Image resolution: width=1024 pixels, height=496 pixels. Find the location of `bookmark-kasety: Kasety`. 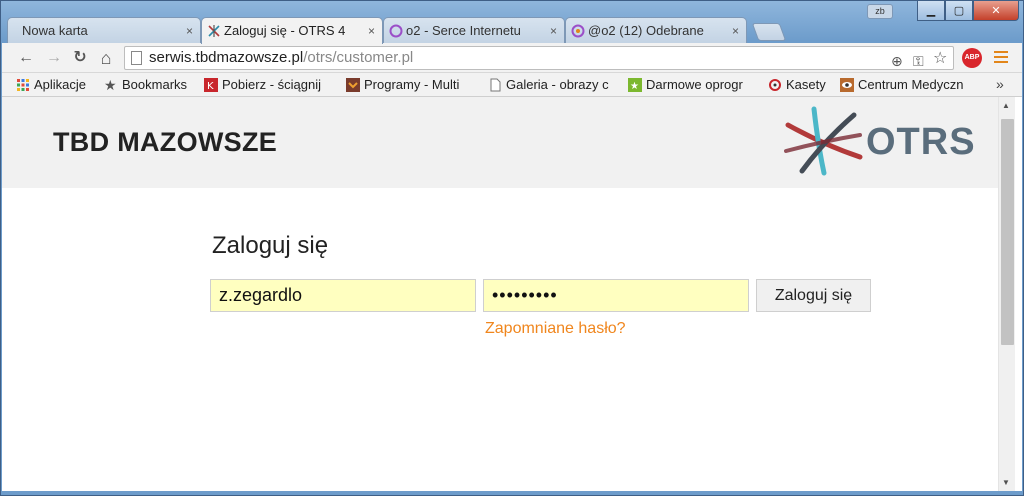

bookmark-kasety: Kasety is located at coordinates (801, 85).